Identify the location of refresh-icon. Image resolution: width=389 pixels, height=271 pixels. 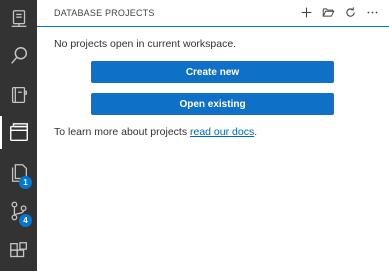
(350, 12).